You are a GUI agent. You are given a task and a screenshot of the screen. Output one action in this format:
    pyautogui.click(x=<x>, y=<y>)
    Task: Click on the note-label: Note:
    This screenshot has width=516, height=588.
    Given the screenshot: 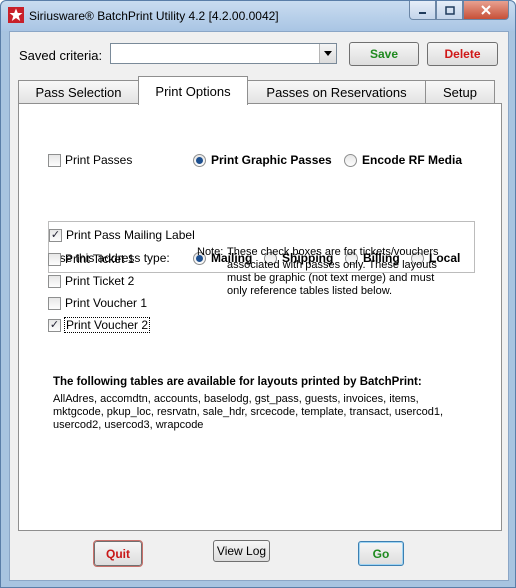 What is the action you would take?
    pyautogui.click(x=210, y=252)
    